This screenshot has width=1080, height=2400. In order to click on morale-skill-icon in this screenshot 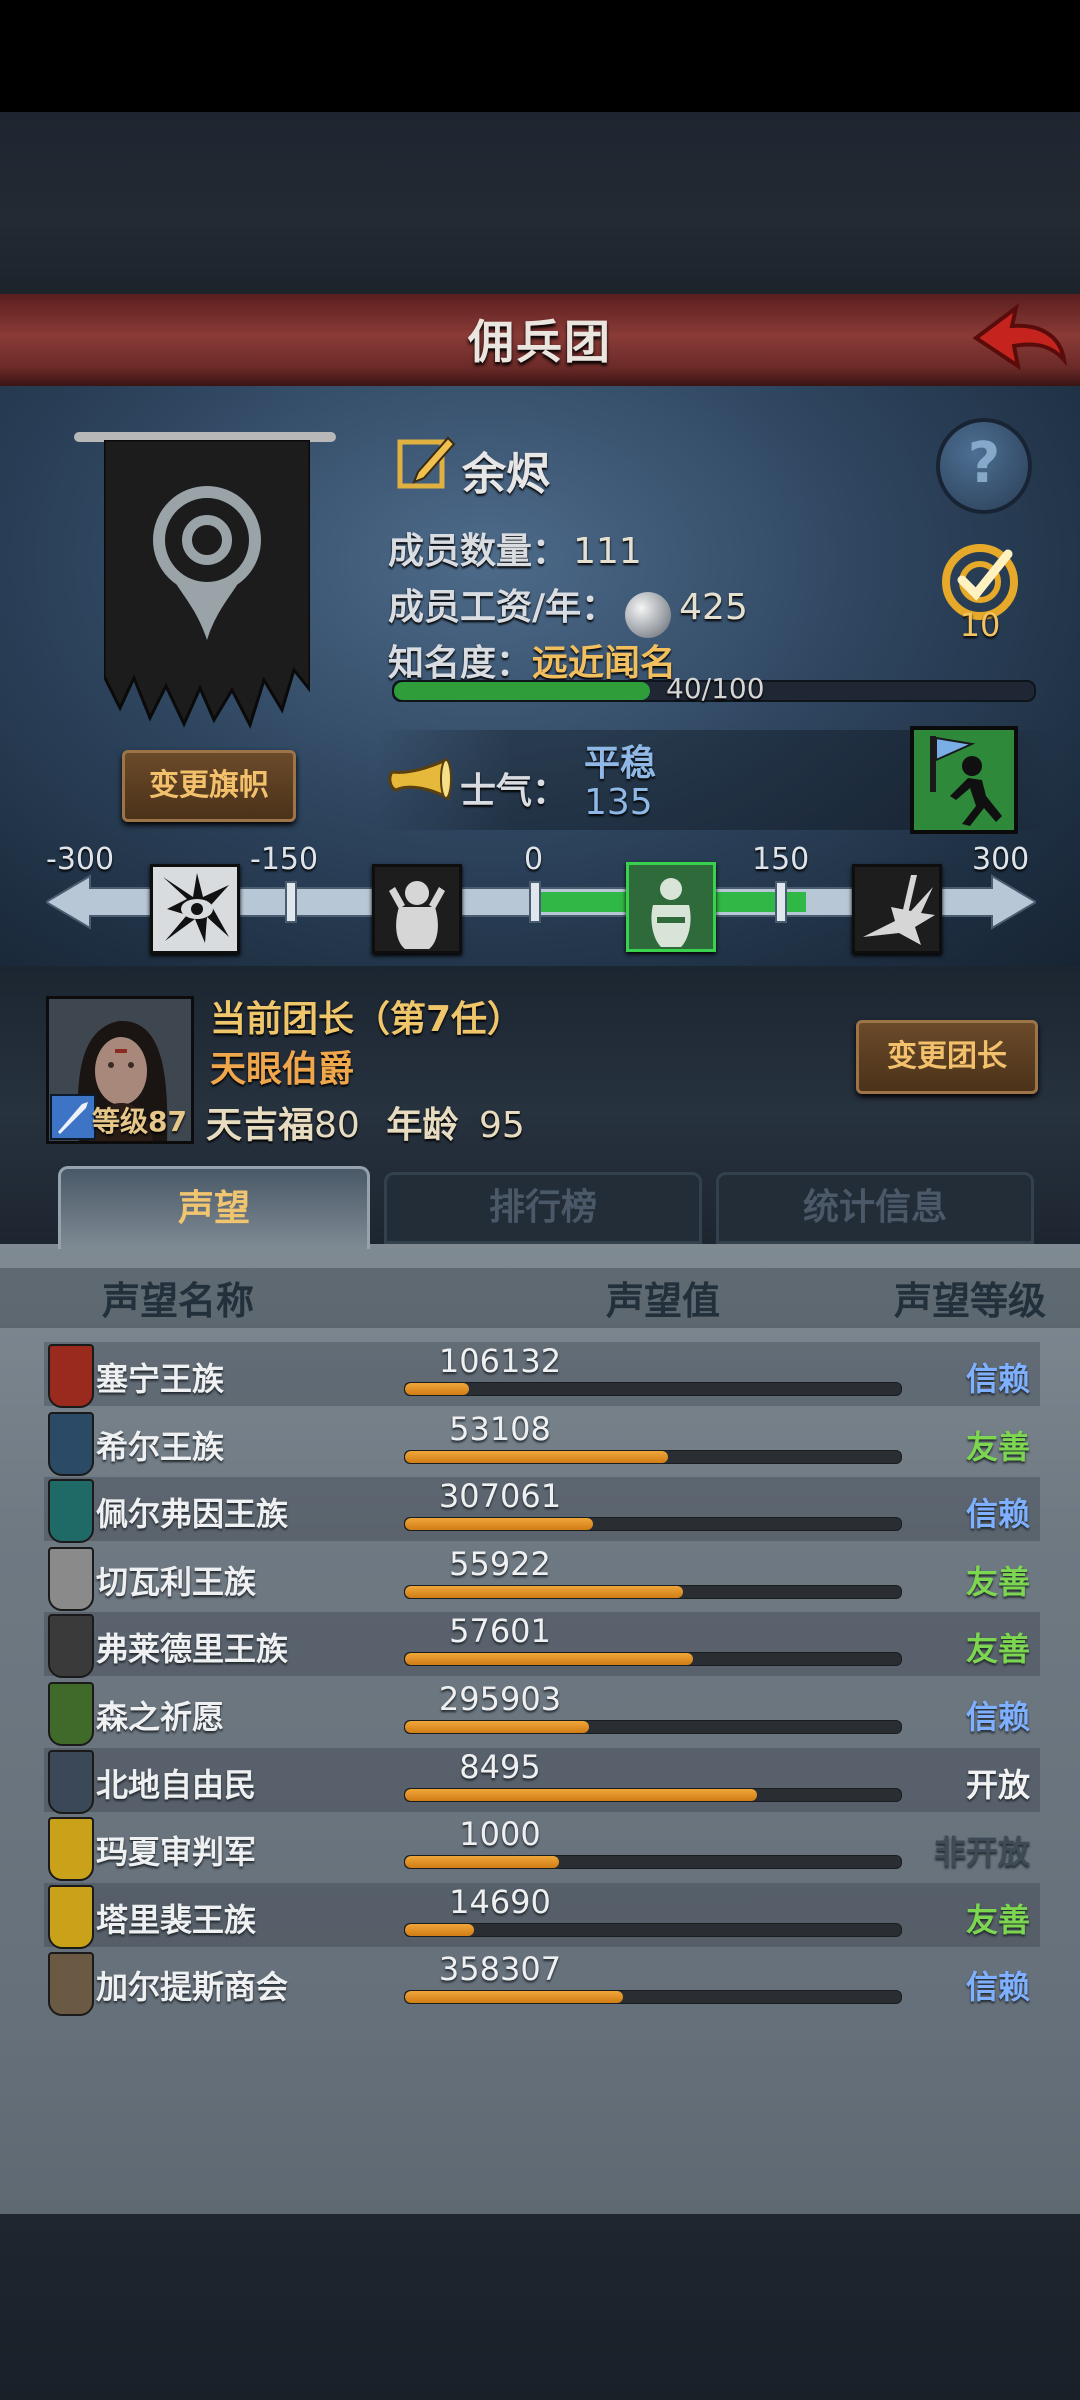, I will do `click(964, 780)`.